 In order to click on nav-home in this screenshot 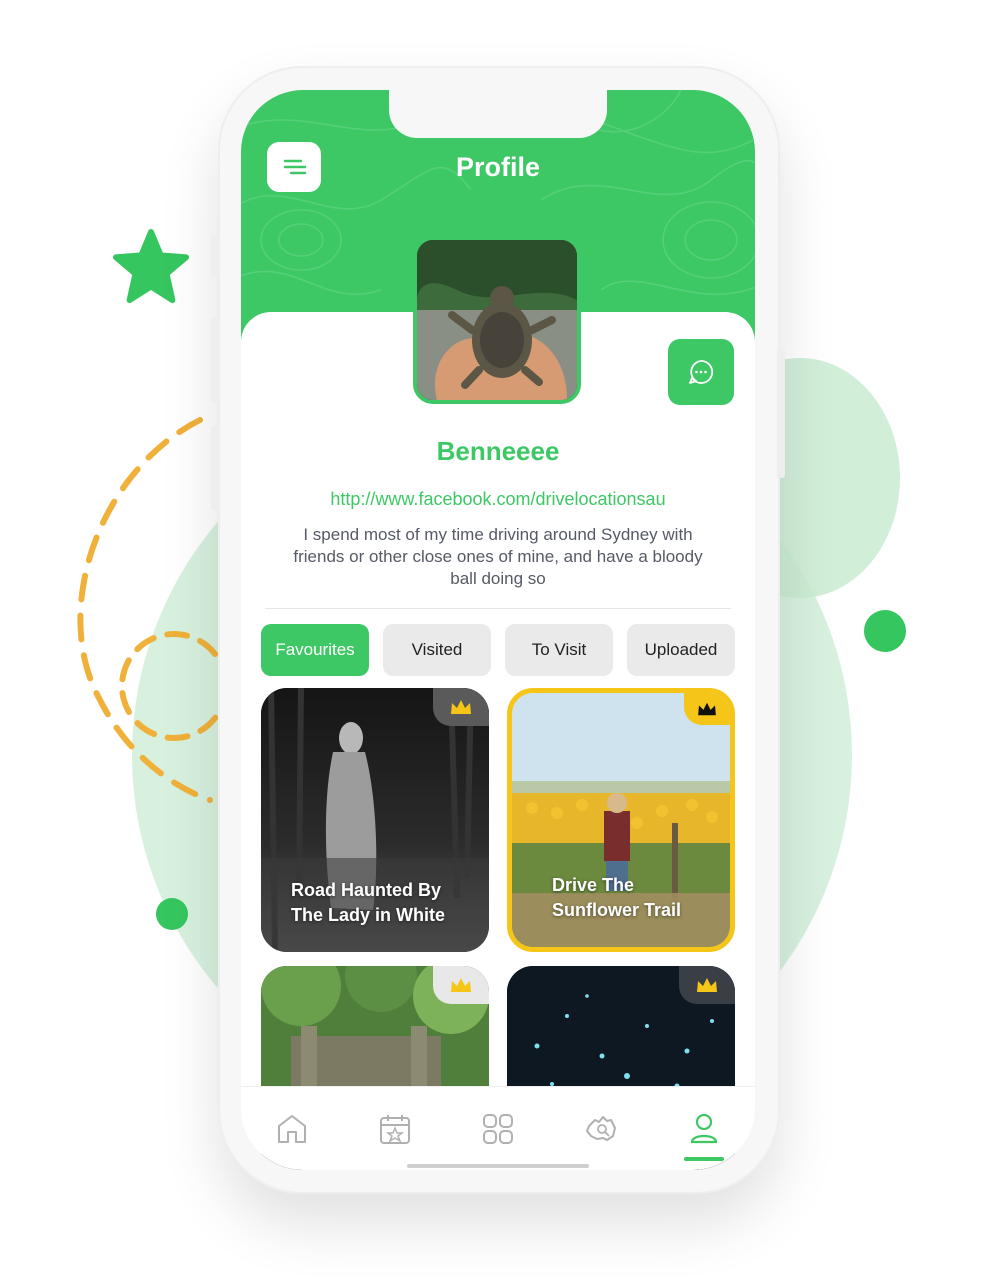, I will do `click(292, 1128)`.